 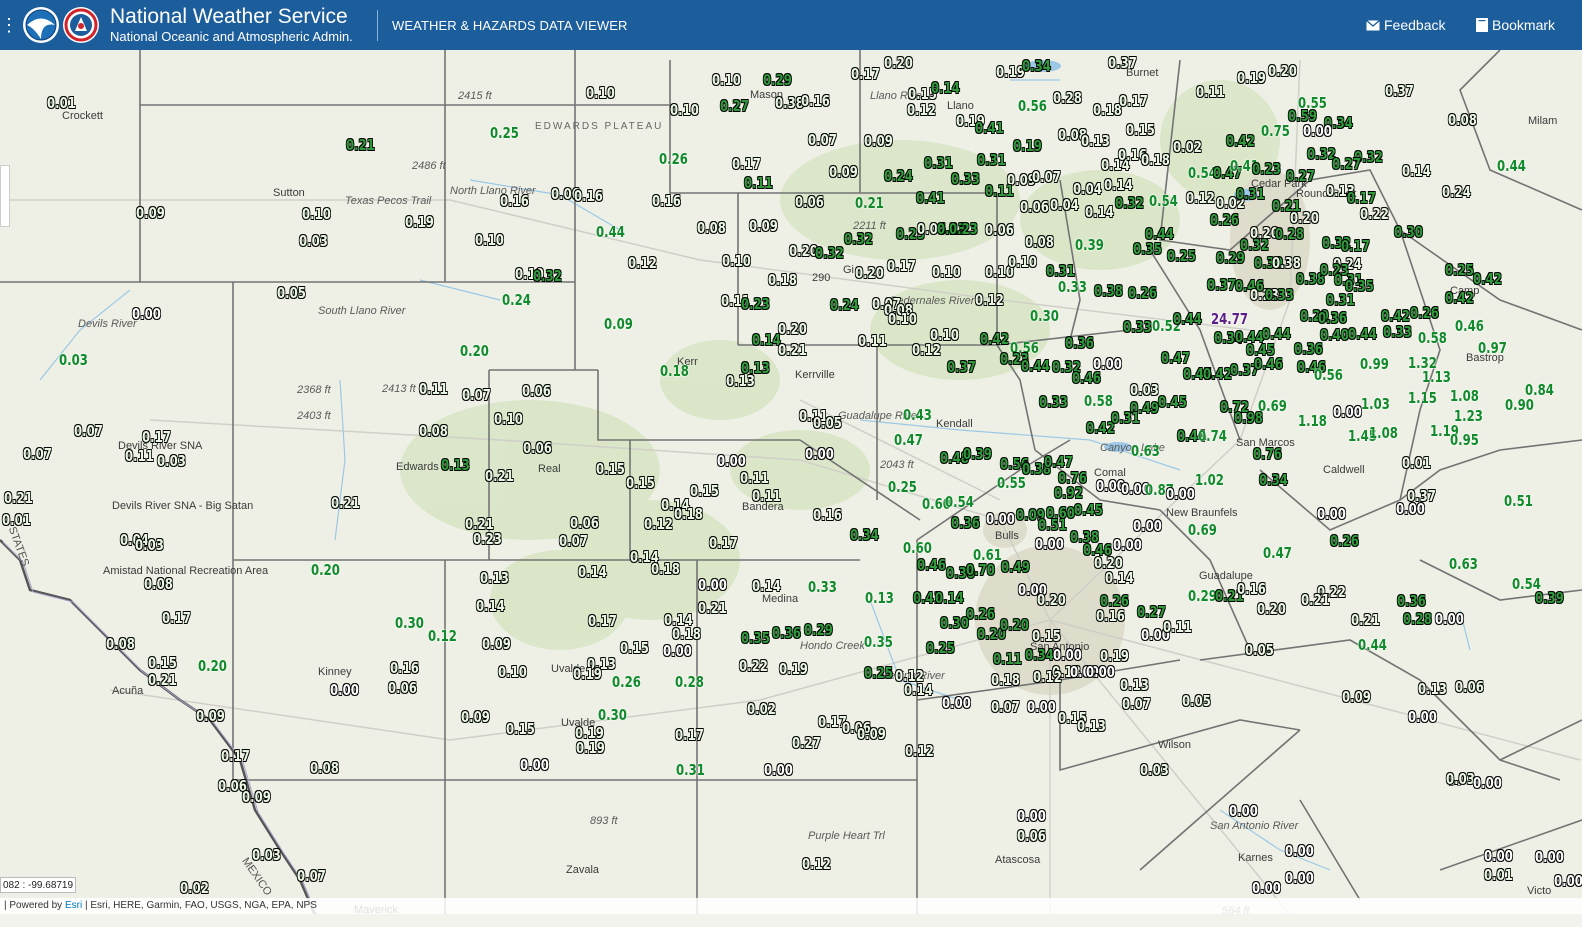 I want to click on rainfall-value: 1.18, so click(x=1312, y=421).